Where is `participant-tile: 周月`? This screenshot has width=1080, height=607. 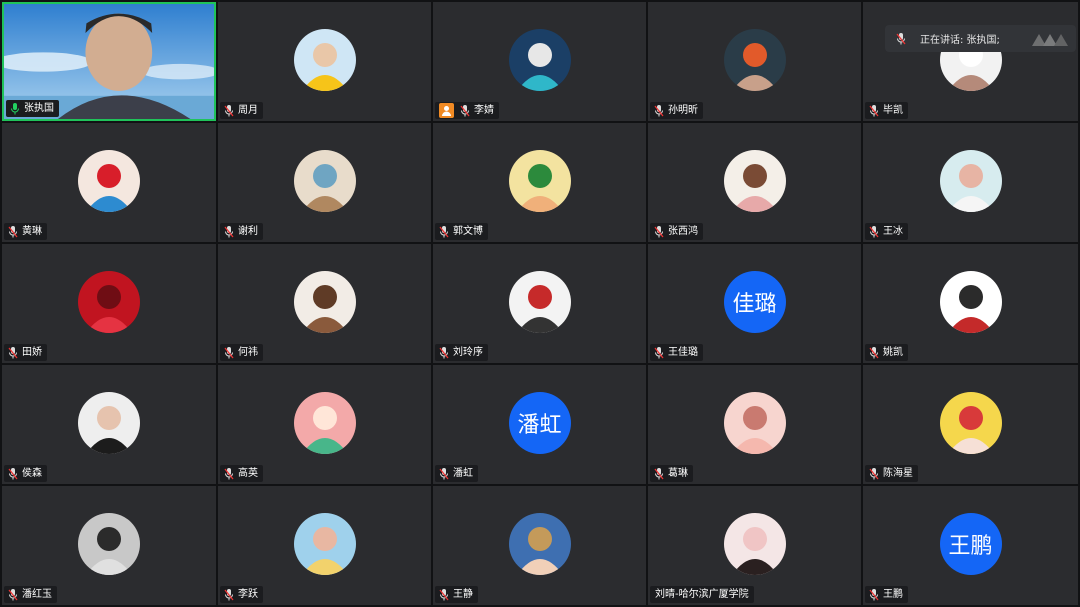 participant-tile: 周月 is located at coordinates (324, 61).